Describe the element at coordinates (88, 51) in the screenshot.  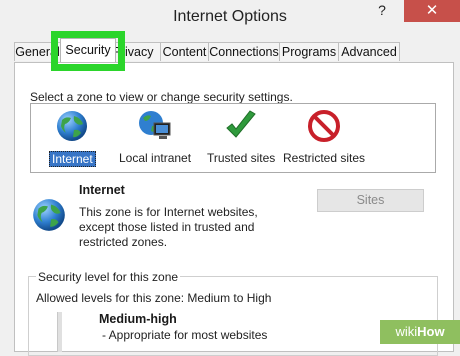
I see `tab-highlight-box` at that location.